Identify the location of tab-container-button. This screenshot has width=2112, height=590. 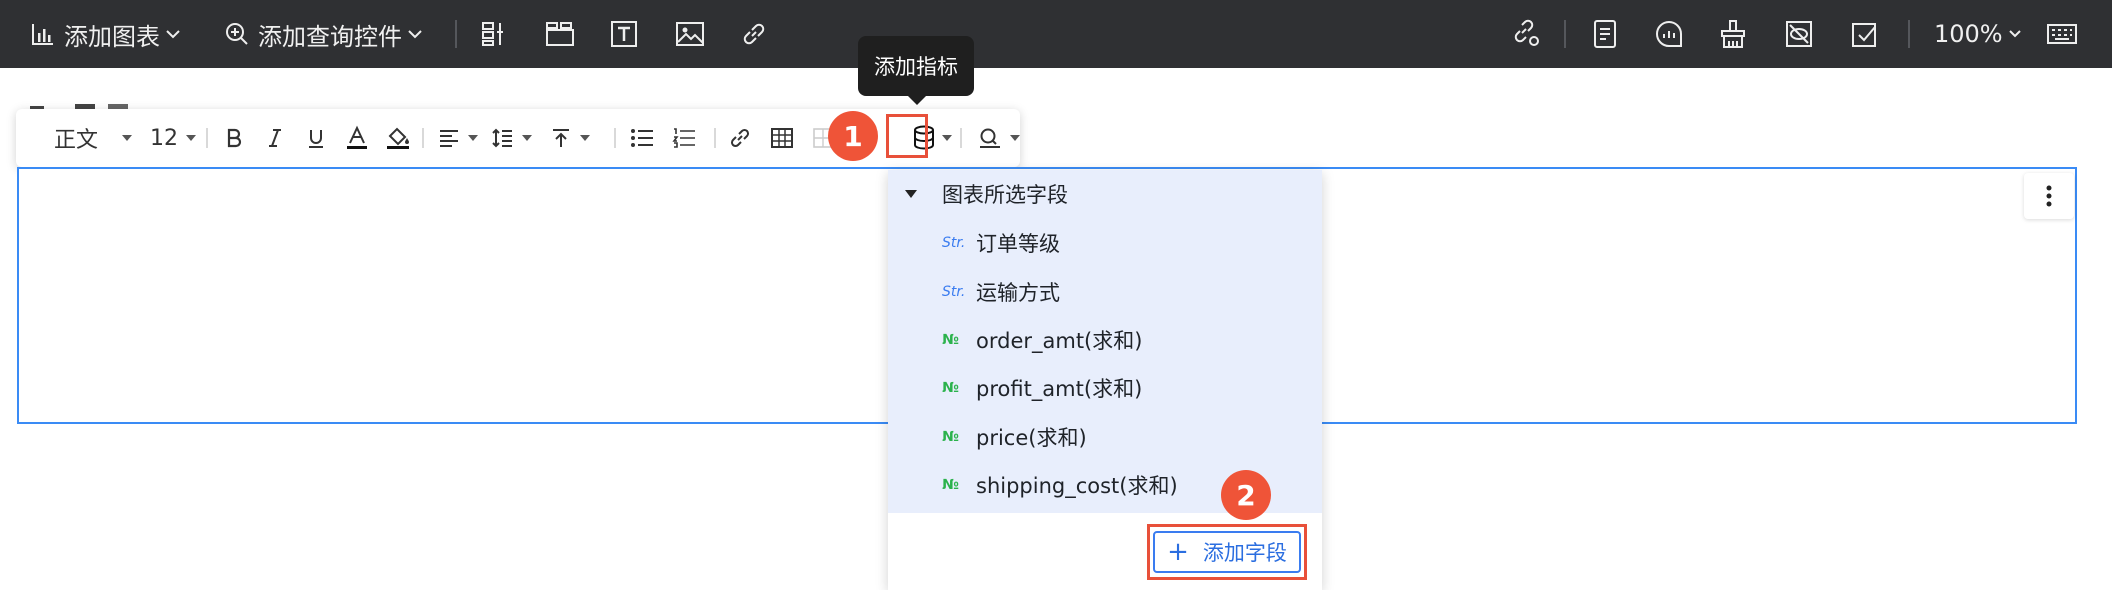
(560, 34).